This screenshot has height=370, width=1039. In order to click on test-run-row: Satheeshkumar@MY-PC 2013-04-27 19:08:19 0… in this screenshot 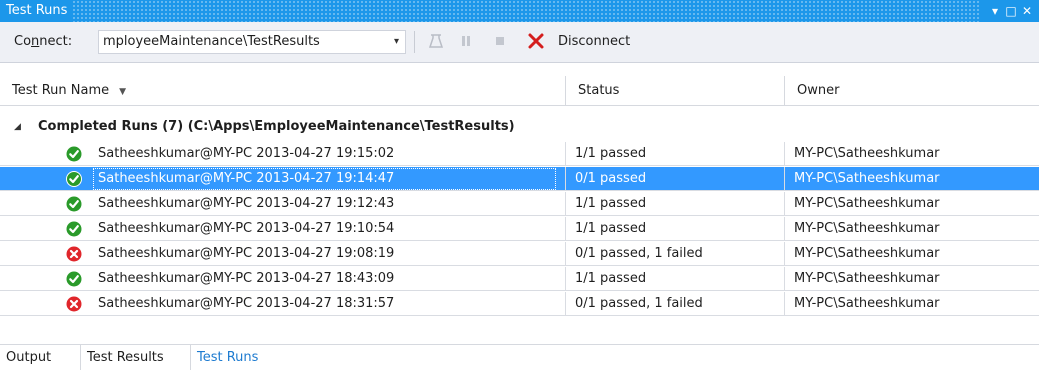, I will do `click(519, 254)`.